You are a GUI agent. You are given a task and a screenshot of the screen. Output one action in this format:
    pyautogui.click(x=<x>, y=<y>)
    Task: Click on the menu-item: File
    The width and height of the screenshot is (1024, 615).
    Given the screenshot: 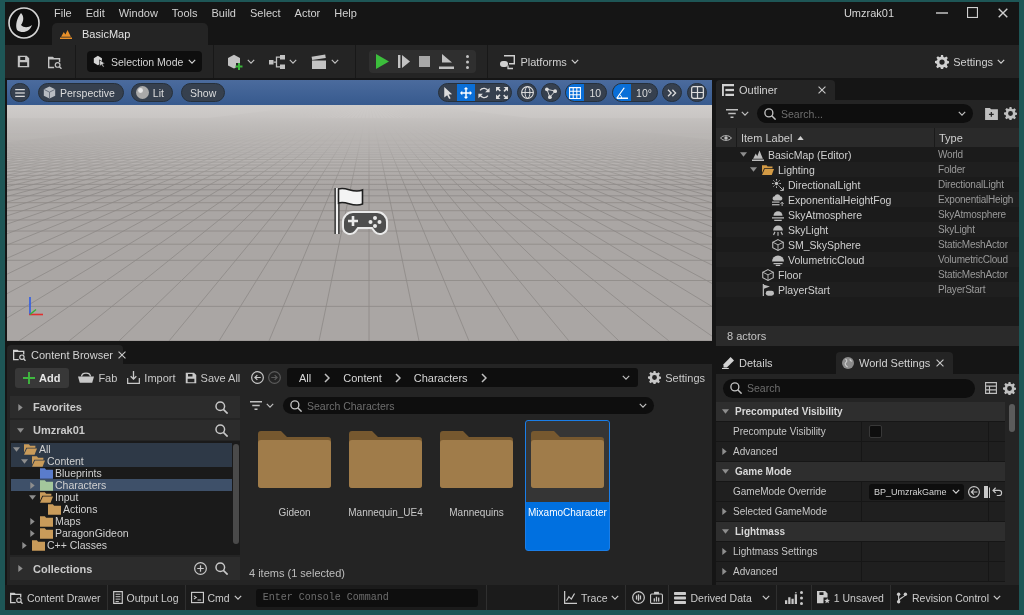 What is the action you would take?
    pyautogui.click(x=63, y=12)
    